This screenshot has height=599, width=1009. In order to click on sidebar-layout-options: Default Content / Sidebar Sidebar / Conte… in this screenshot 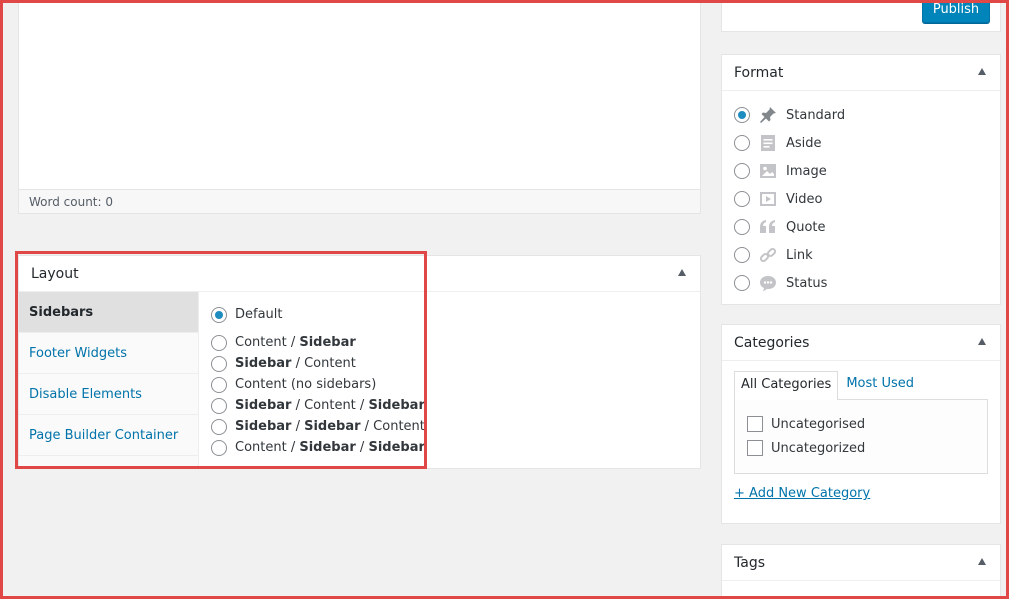, I will do `click(318, 381)`.